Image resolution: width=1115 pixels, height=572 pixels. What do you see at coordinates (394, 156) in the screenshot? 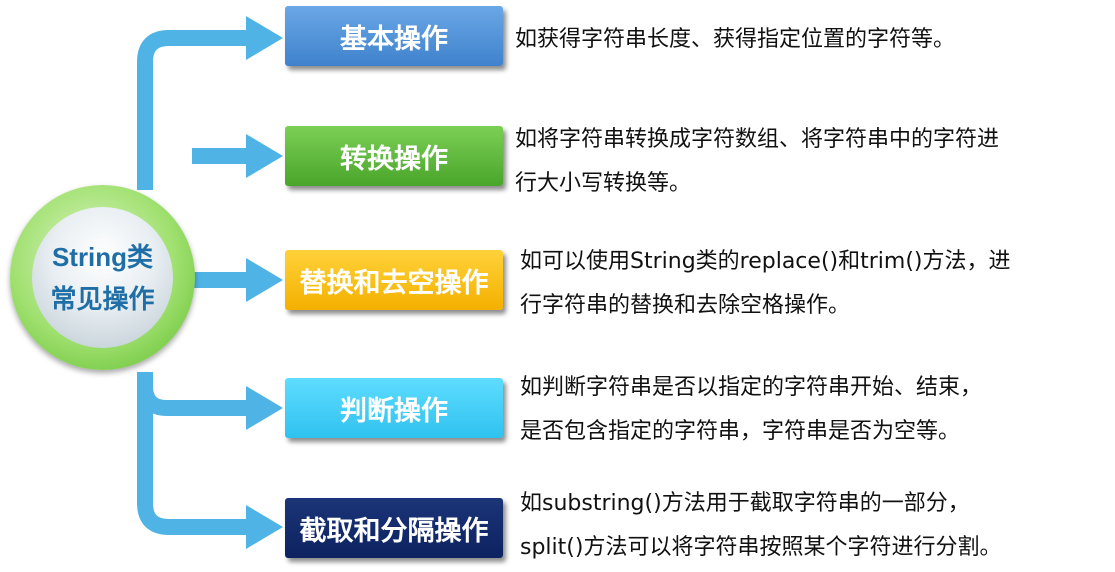
I see `node-conversion-operations: 转换操作` at bounding box center [394, 156].